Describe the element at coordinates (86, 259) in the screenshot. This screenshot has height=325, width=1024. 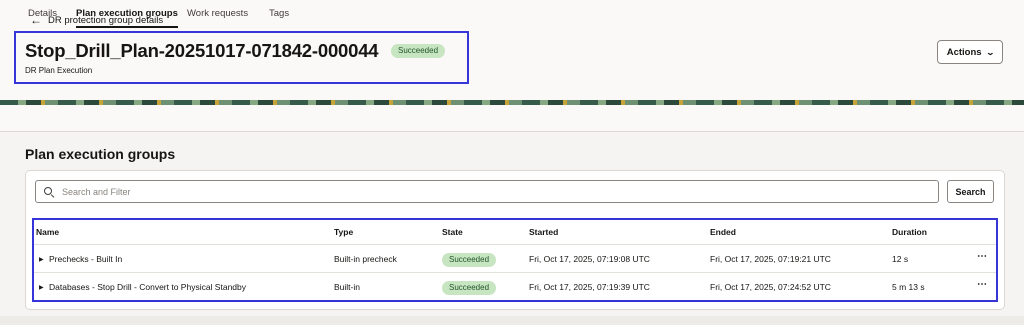
I see `row-name: Prechecks - Built In` at that location.